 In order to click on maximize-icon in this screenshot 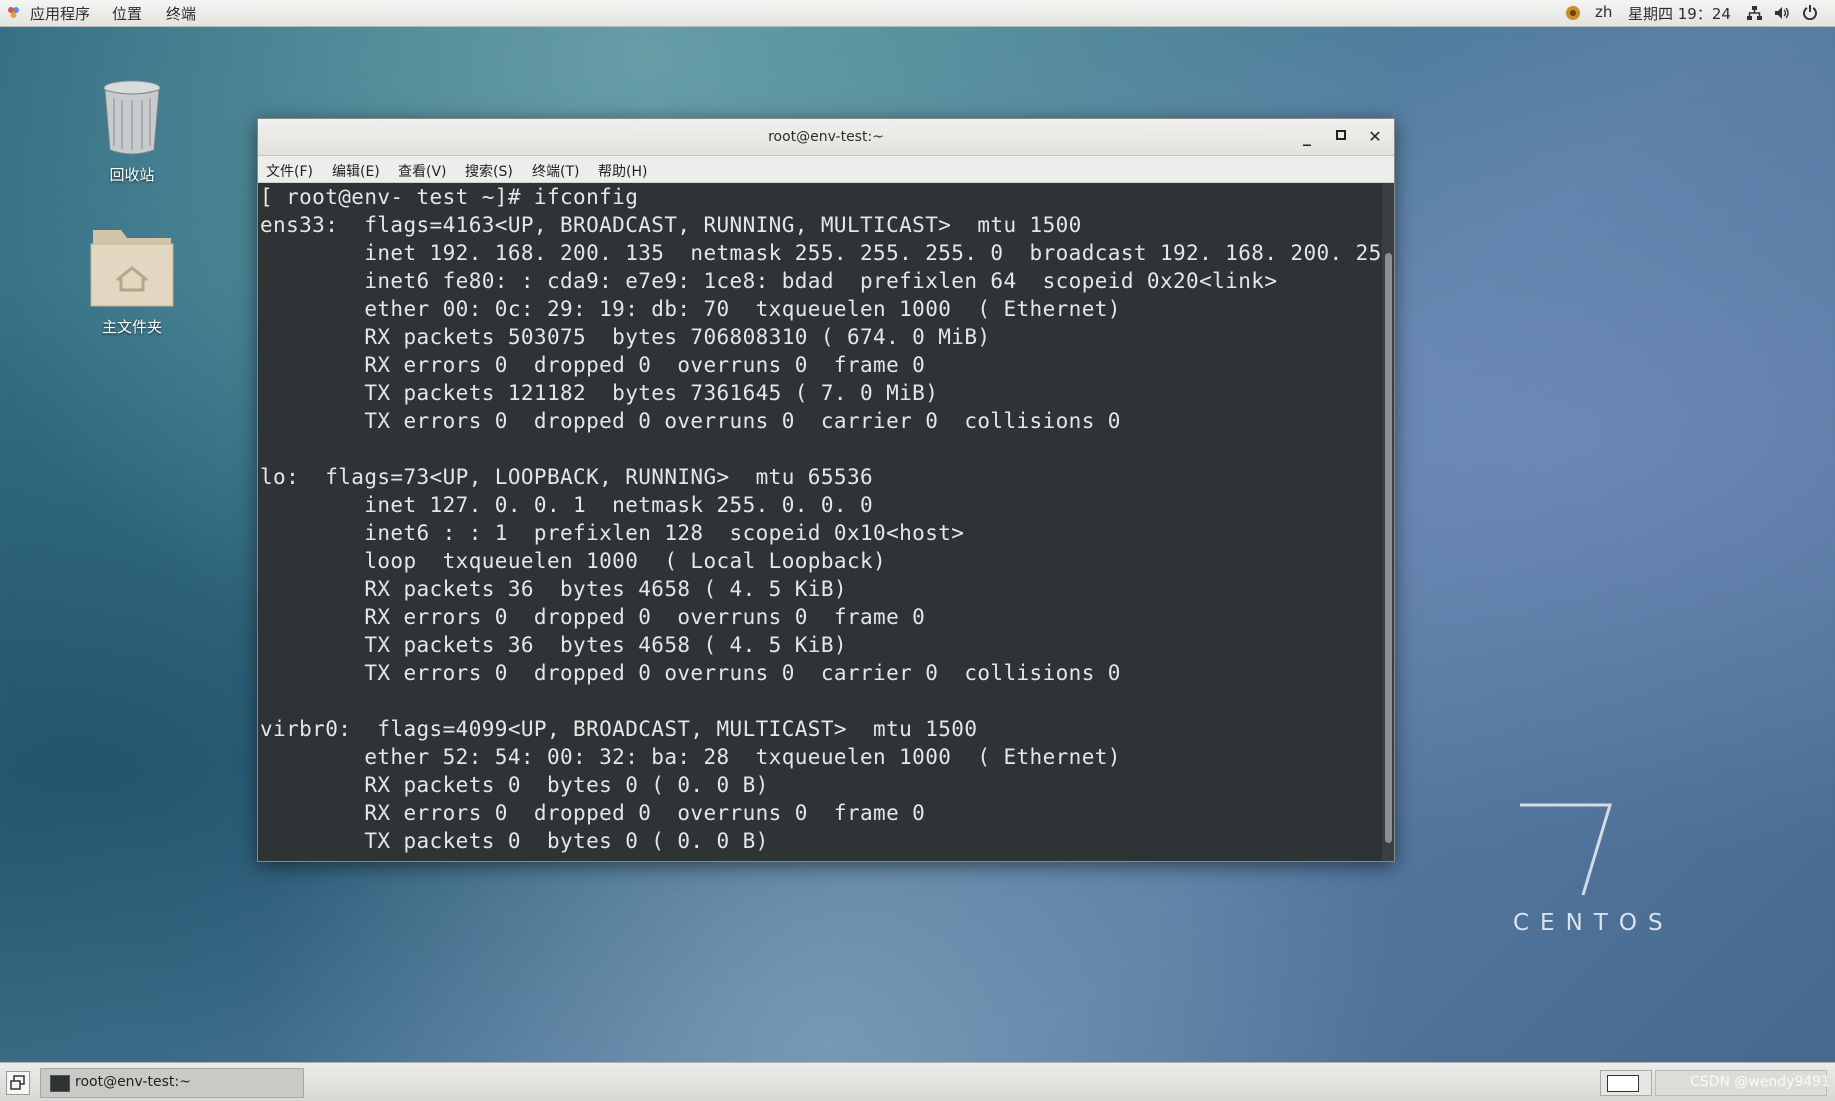, I will do `click(1341, 135)`.